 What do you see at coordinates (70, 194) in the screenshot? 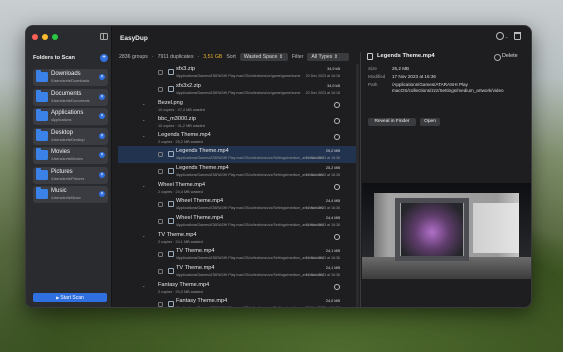
I see `sidebar-folder-music: Music/Users/arefs/Music ×` at bounding box center [70, 194].